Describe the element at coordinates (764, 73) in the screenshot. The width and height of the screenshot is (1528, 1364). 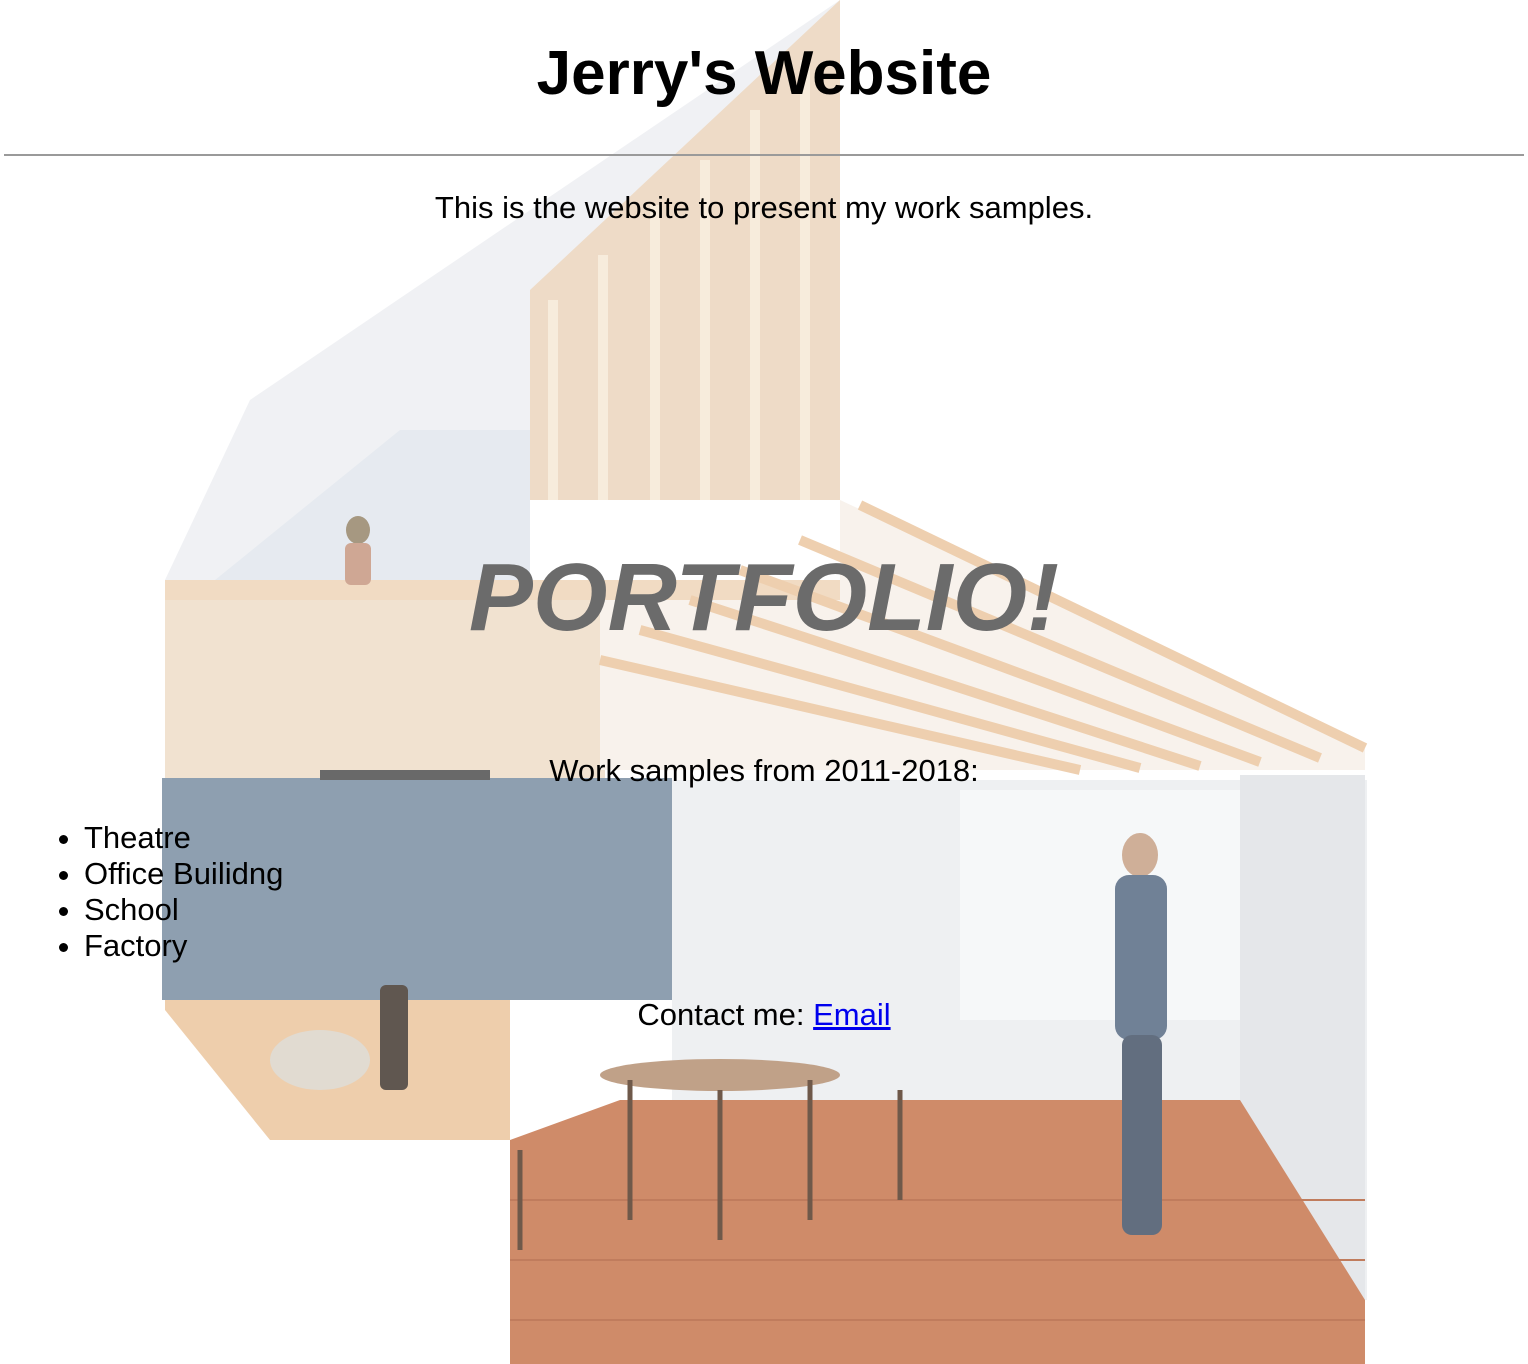
I see `site-title: Jerry's Website` at that location.